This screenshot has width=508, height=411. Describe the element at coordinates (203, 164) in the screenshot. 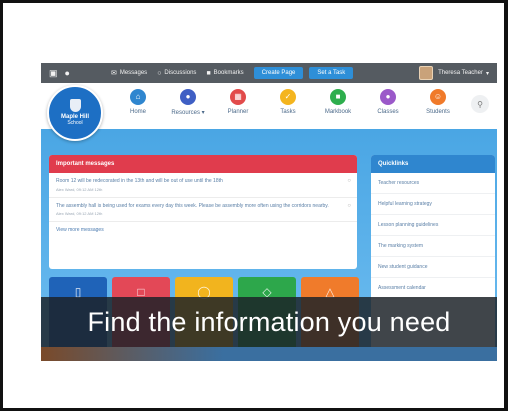

I see `messages-title: Important messages` at that location.